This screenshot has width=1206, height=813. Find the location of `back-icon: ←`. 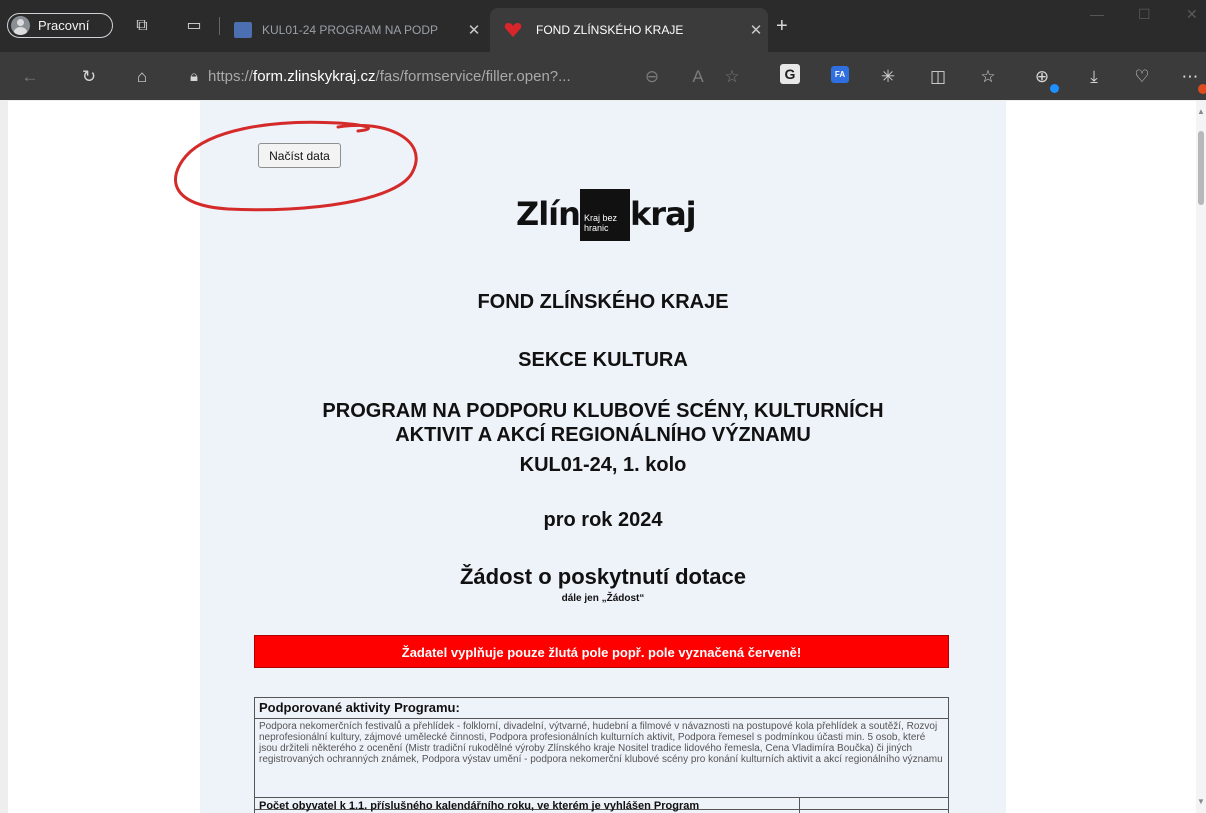

back-icon: ← is located at coordinates (30, 77).